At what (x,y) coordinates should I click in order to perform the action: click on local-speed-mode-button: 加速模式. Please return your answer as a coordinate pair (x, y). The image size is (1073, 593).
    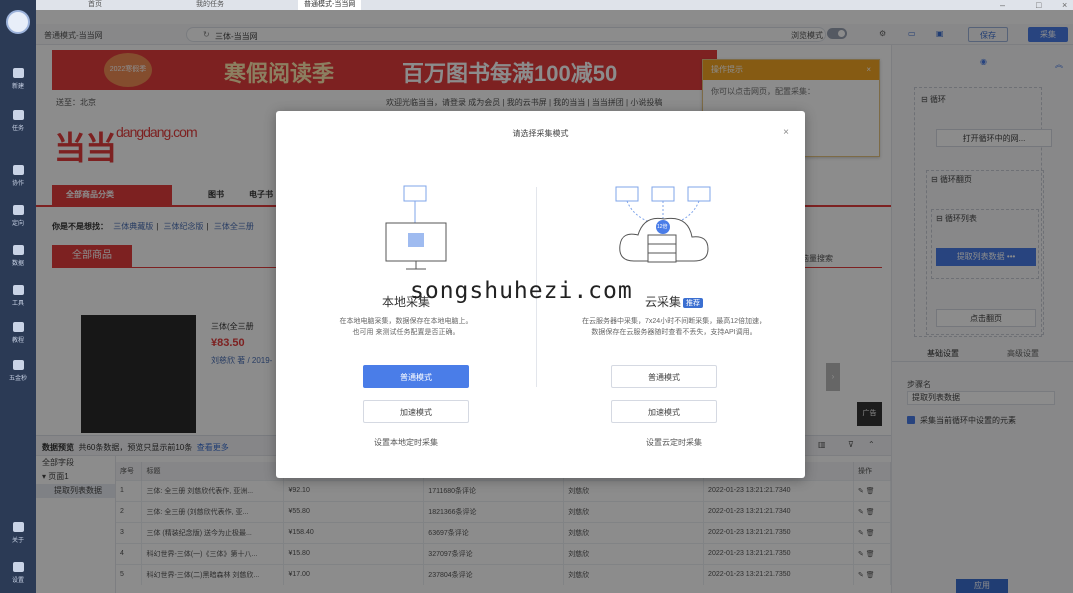
    Looking at the image, I should click on (416, 411).